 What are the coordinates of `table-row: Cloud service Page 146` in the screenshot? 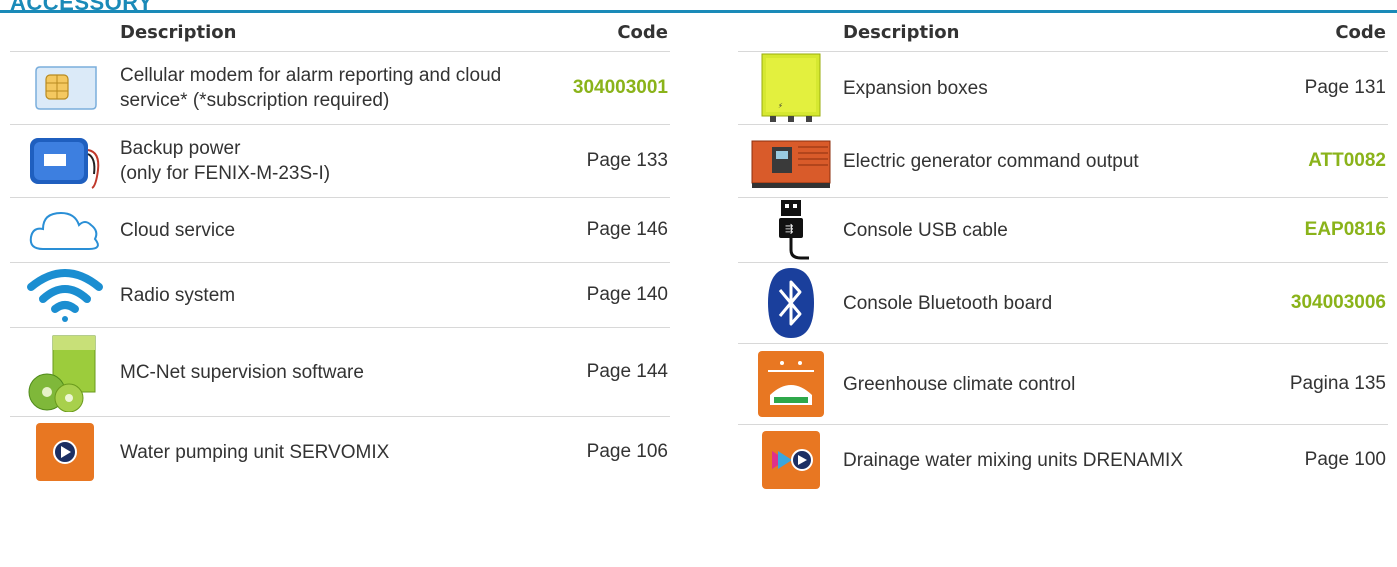 It's located at (340, 230).